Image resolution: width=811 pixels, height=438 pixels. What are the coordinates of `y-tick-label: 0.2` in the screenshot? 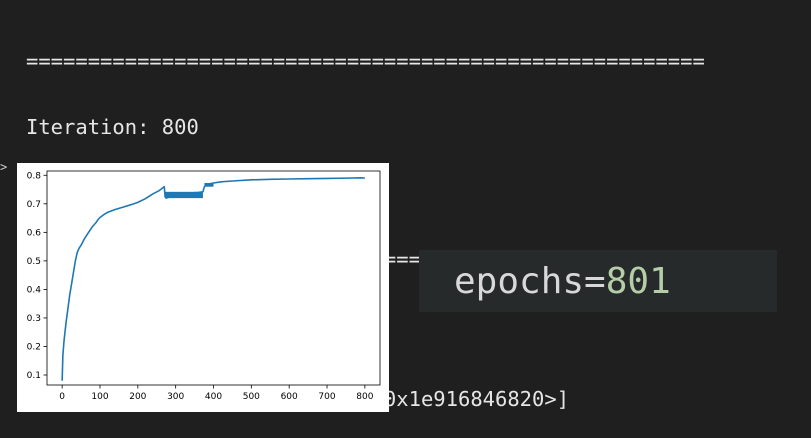 It's located at (34, 347).